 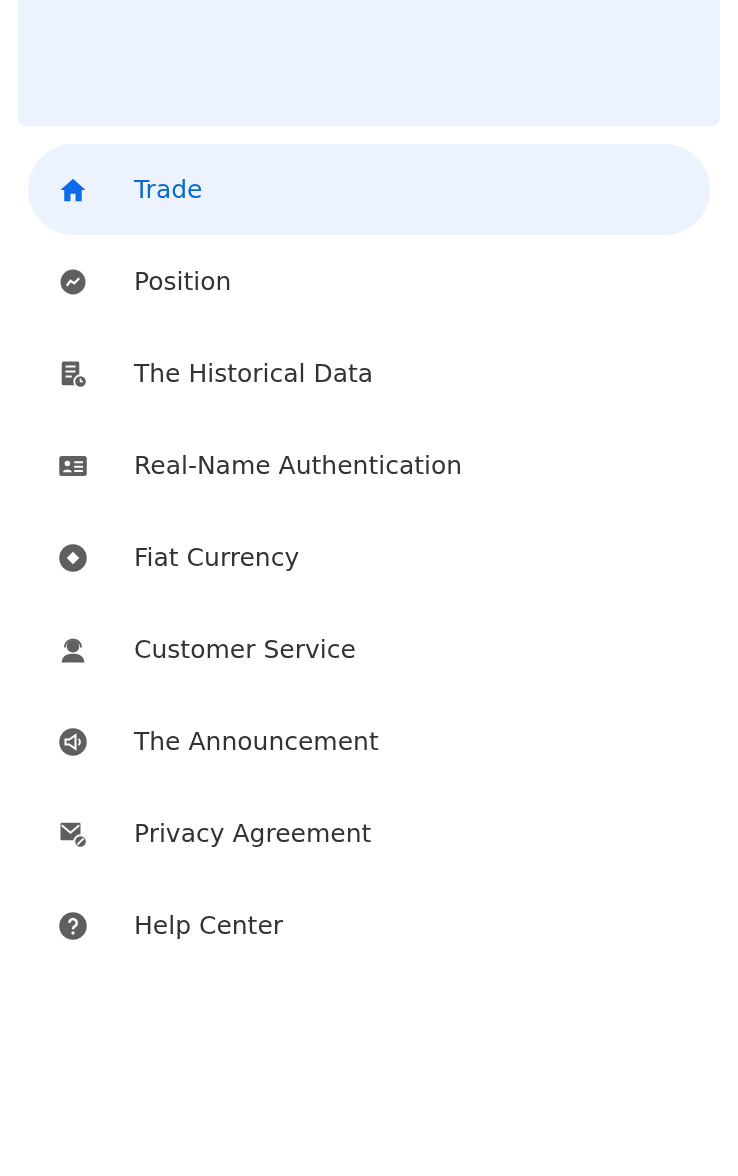 What do you see at coordinates (73, 741) in the screenshot?
I see `speaker-icon` at bounding box center [73, 741].